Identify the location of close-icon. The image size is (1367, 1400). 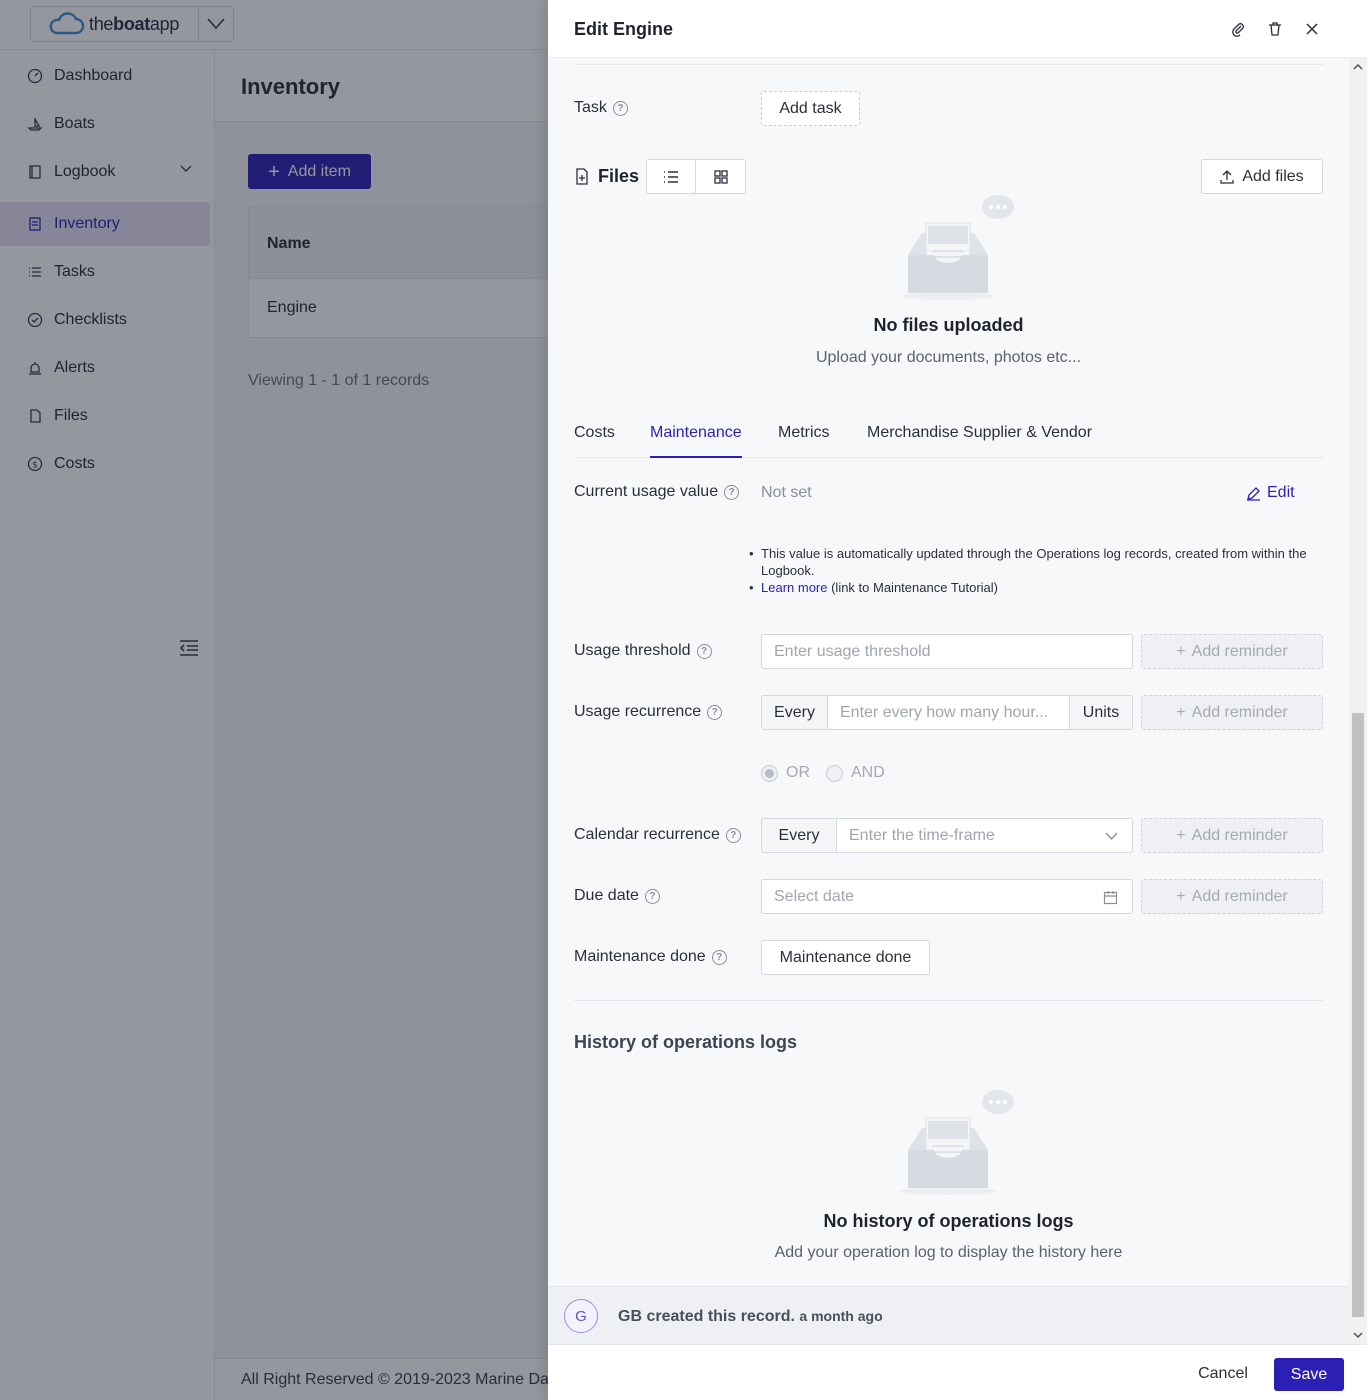
(1312, 29).